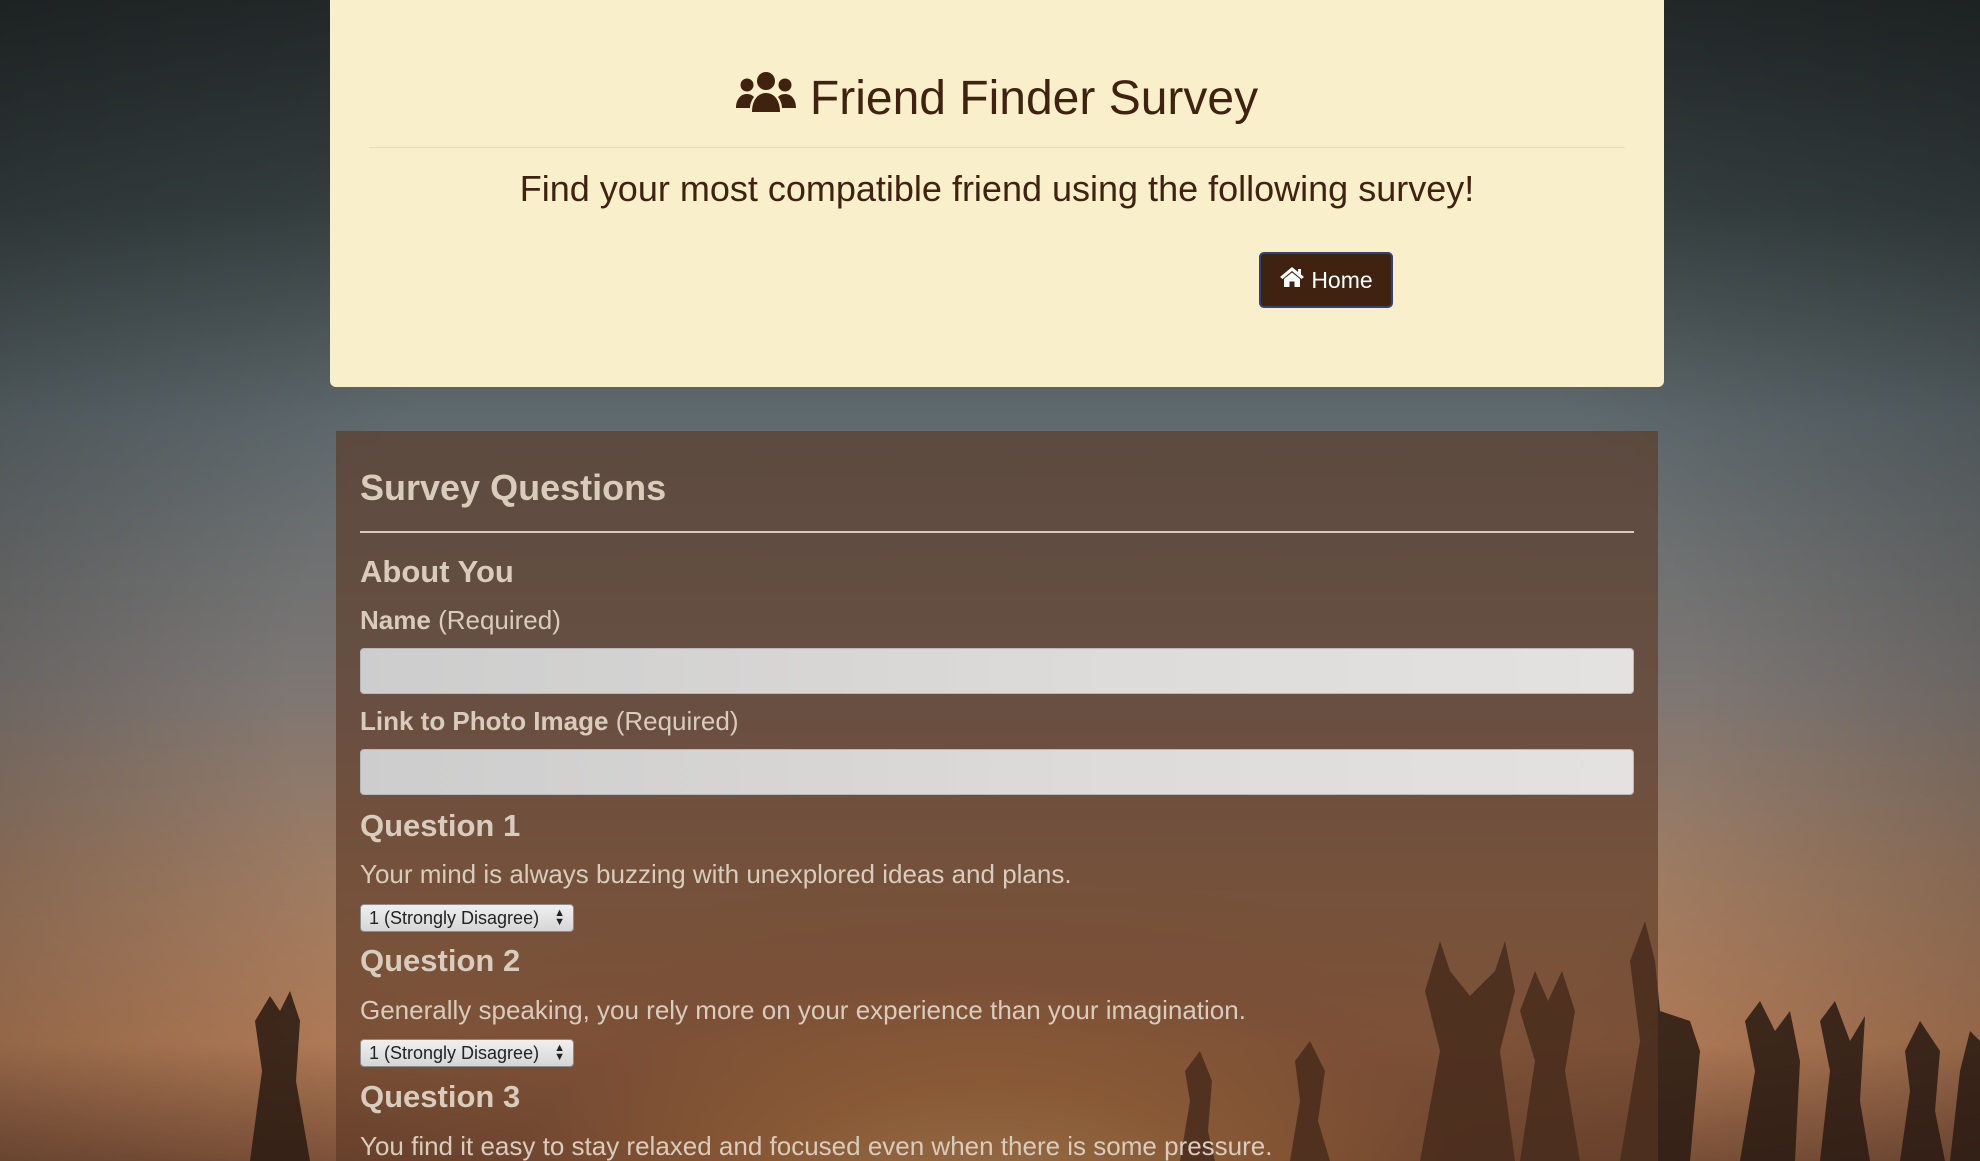  I want to click on name-input, so click(997, 671).